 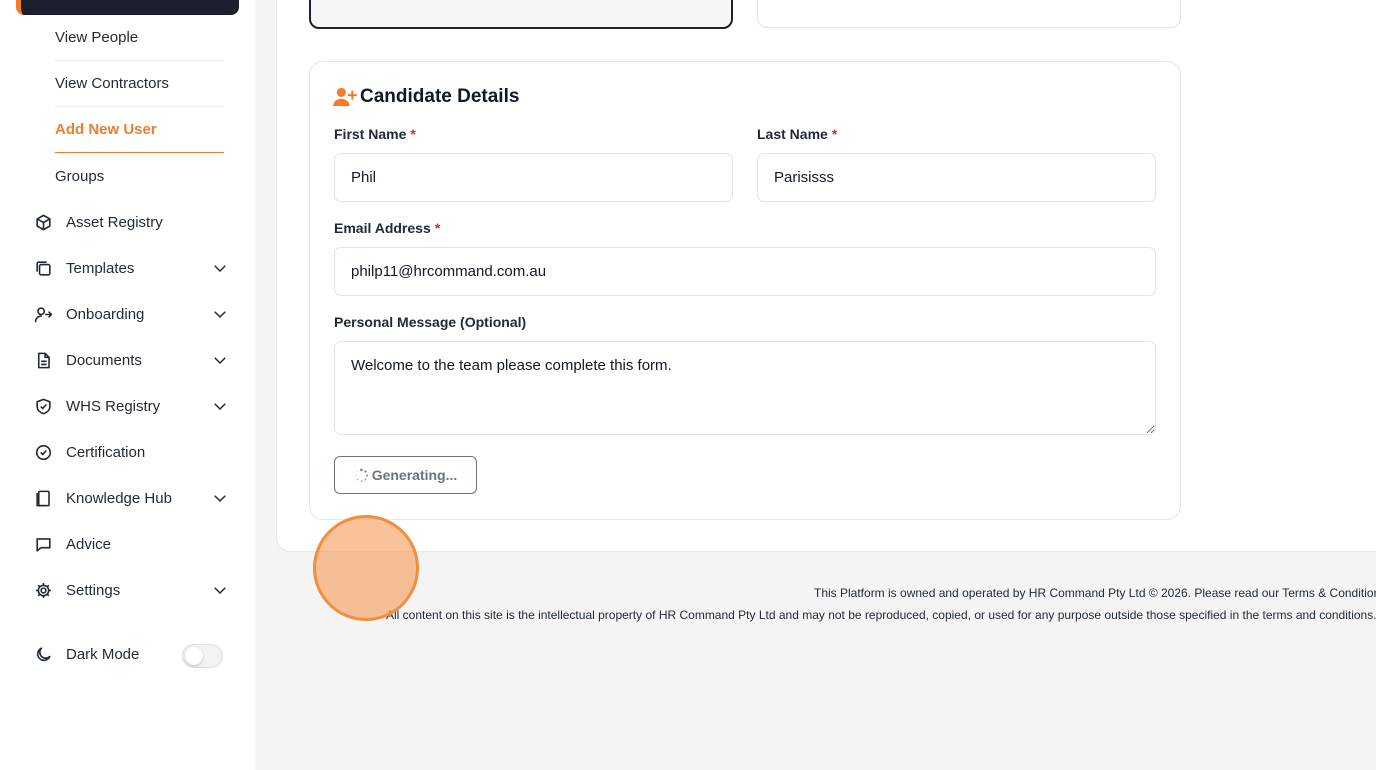 I want to click on sidebar-item-settings: Settings, so click(x=133, y=590).